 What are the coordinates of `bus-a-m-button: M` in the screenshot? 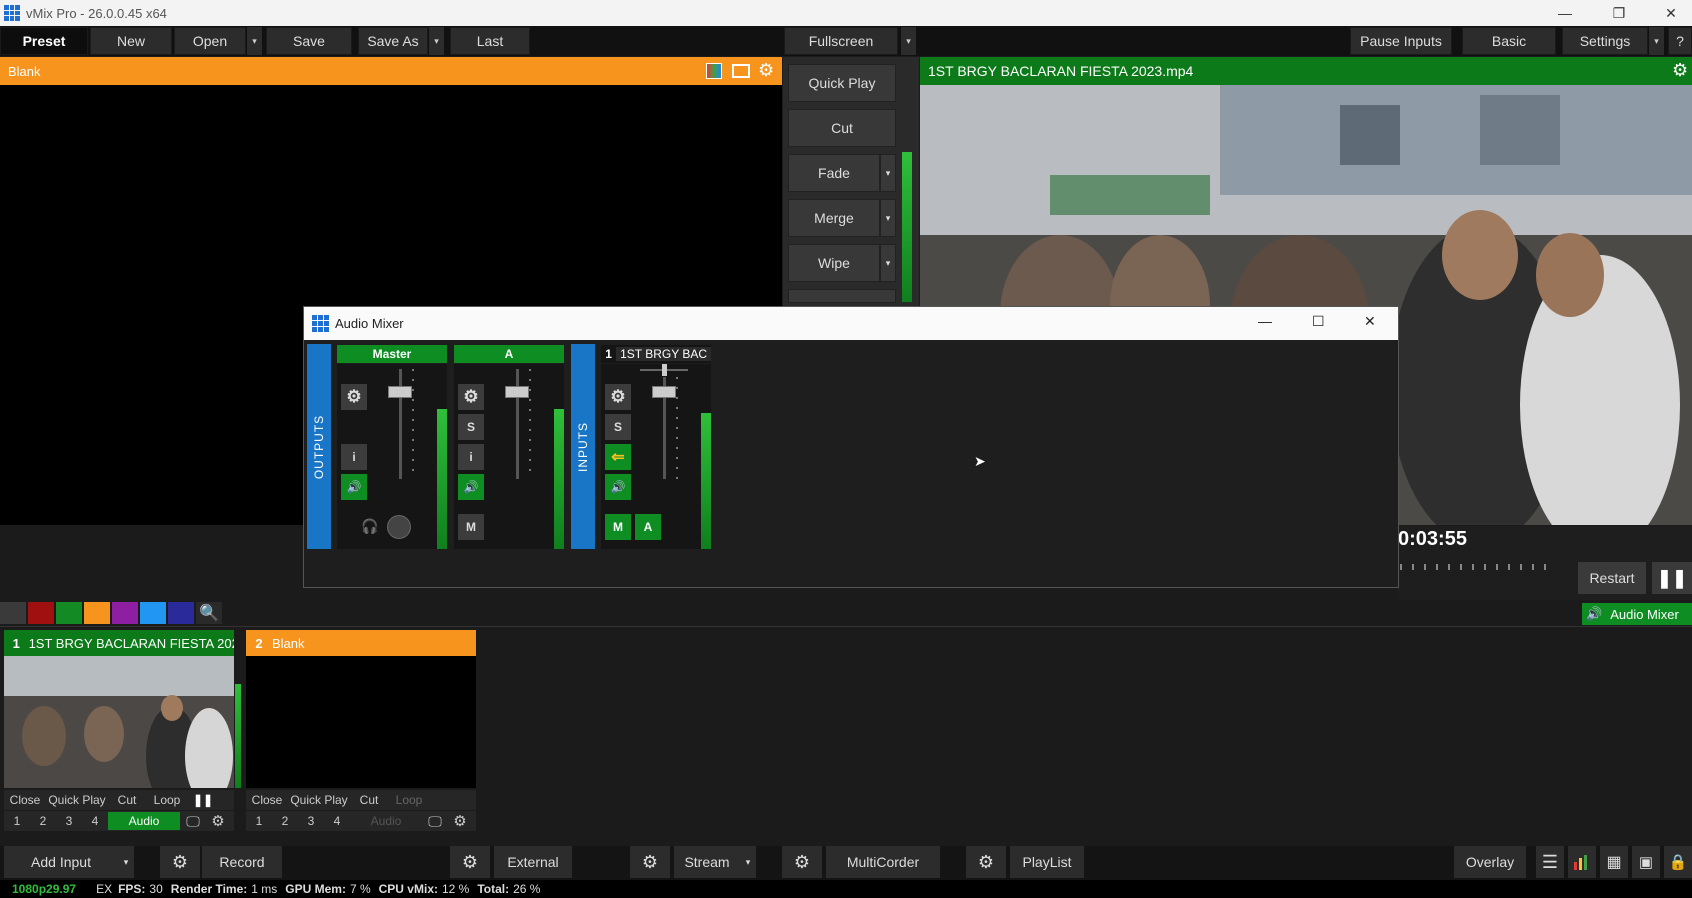 It's located at (471, 527).